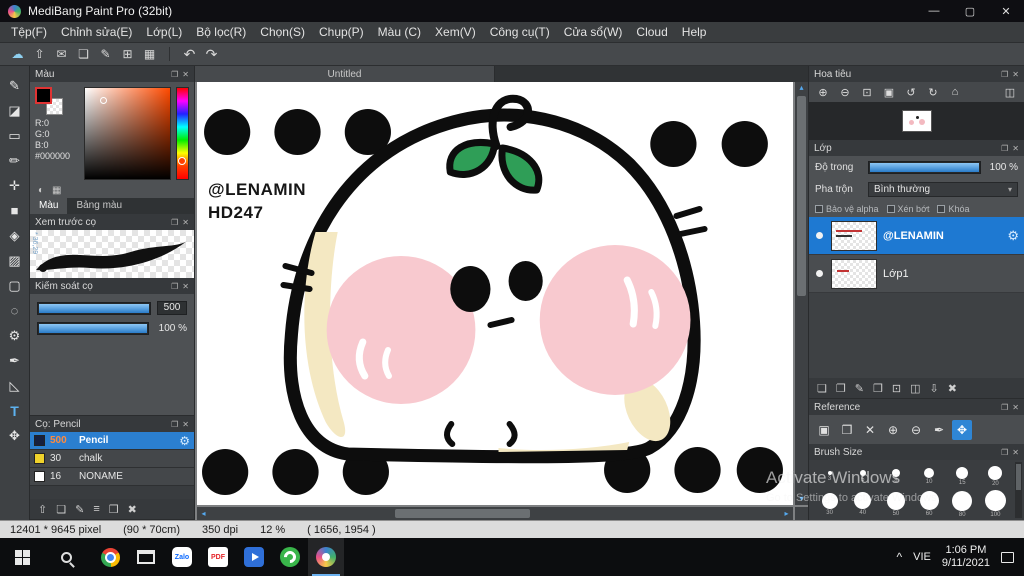 The image size is (1024, 576). What do you see at coordinates (112, 459) in the screenshot?
I see `brush-item-chalk: 30 chalk` at bounding box center [112, 459].